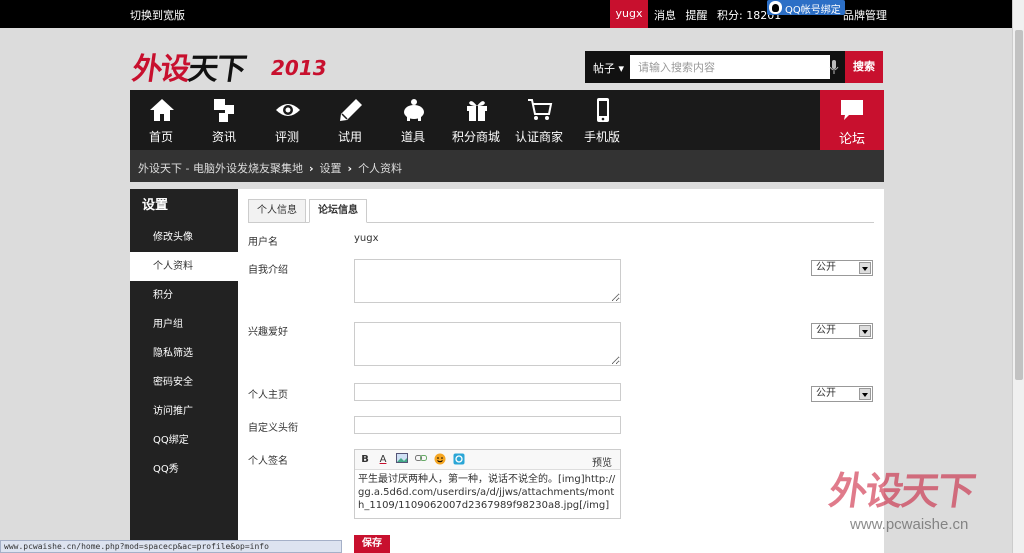 This screenshot has height=553, width=1024. I want to click on nav-item-home: 首页, so click(161, 120).